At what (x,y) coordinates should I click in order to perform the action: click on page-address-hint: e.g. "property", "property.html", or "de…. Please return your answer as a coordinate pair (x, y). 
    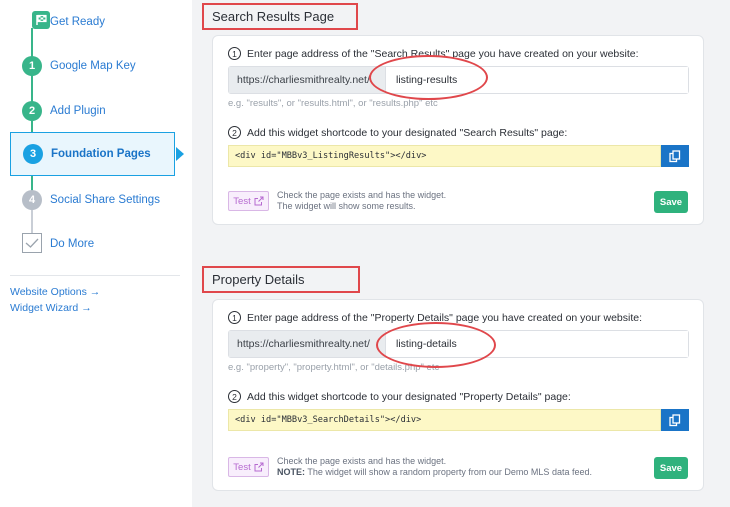
    Looking at the image, I should click on (334, 367).